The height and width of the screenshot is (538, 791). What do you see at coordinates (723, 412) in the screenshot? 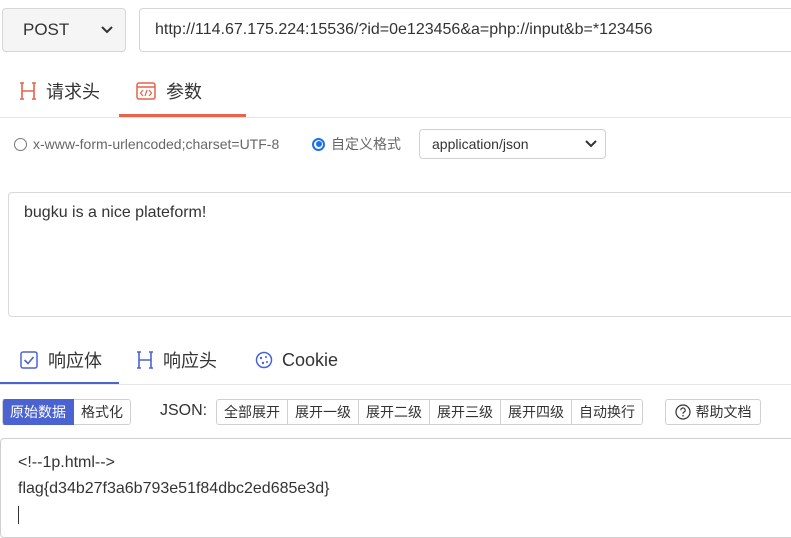
I see `help-label: 帮助文档` at bounding box center [723, 412].